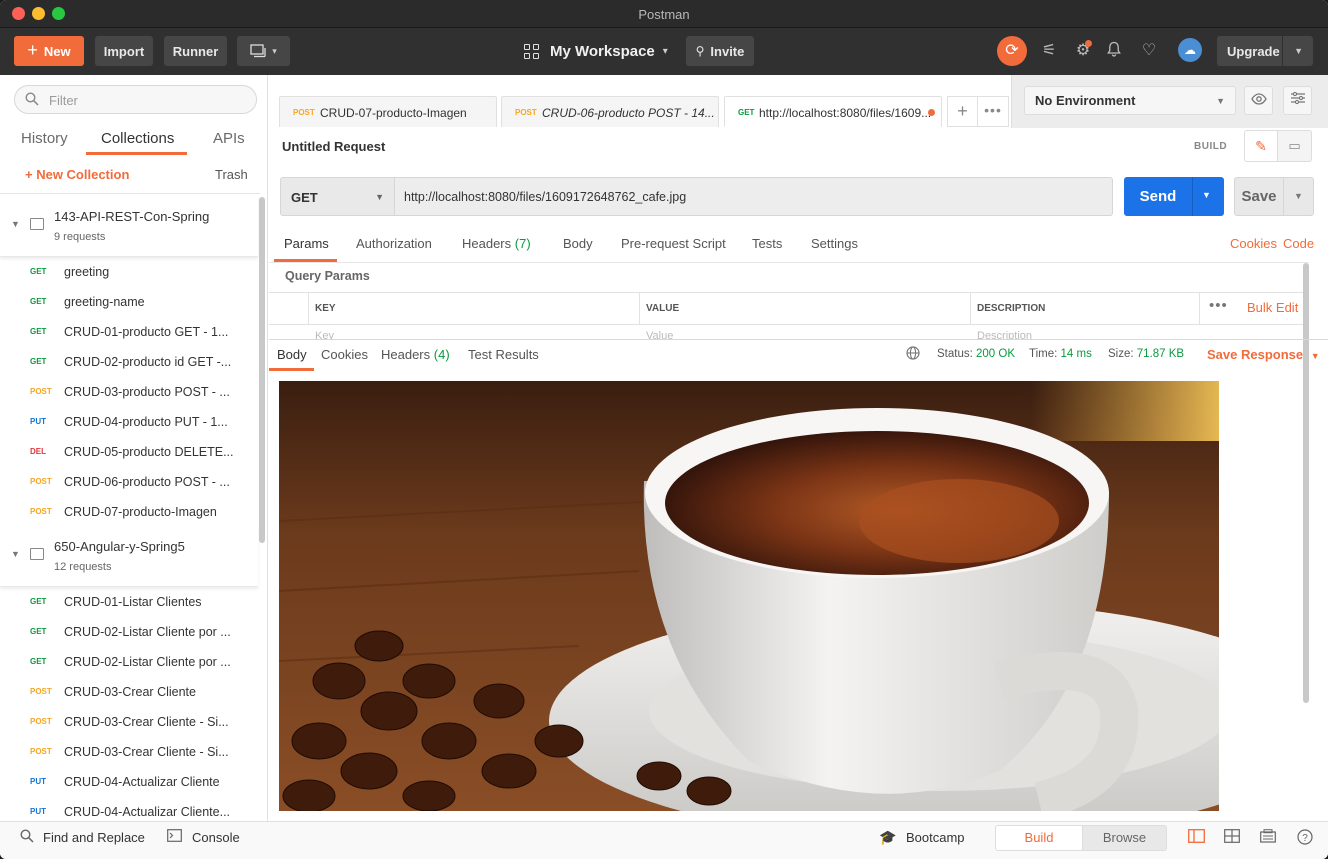 The image size is (1328, 859). I want to click on environment-quick-look-eye-icon, so click(1258, 100).